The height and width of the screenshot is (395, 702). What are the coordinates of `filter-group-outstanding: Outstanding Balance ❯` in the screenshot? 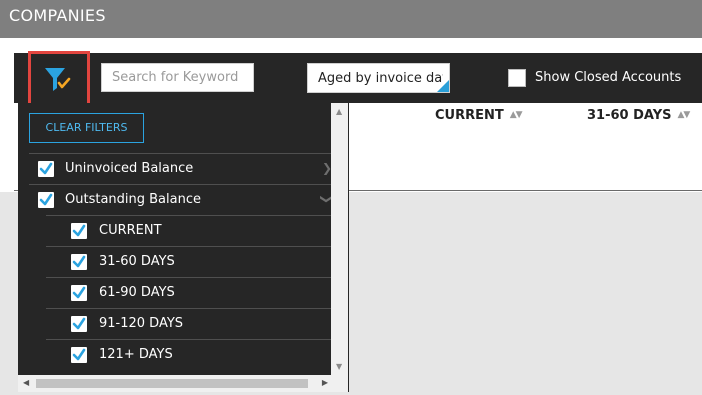 It's located at (184, 199).